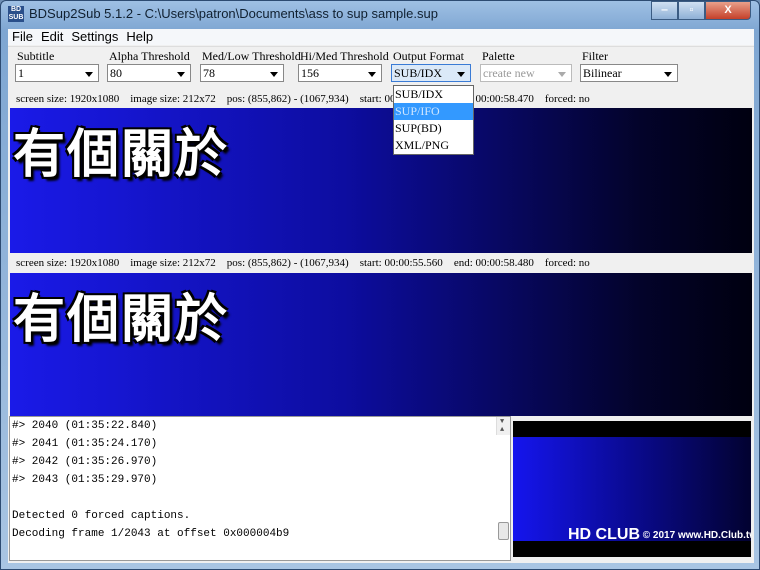 The image size is (760, 570). Describe the element at coordinates (85, 480) in the screenshot. I see `log-line: #> 2043 (01:35:29.970)` at that location.